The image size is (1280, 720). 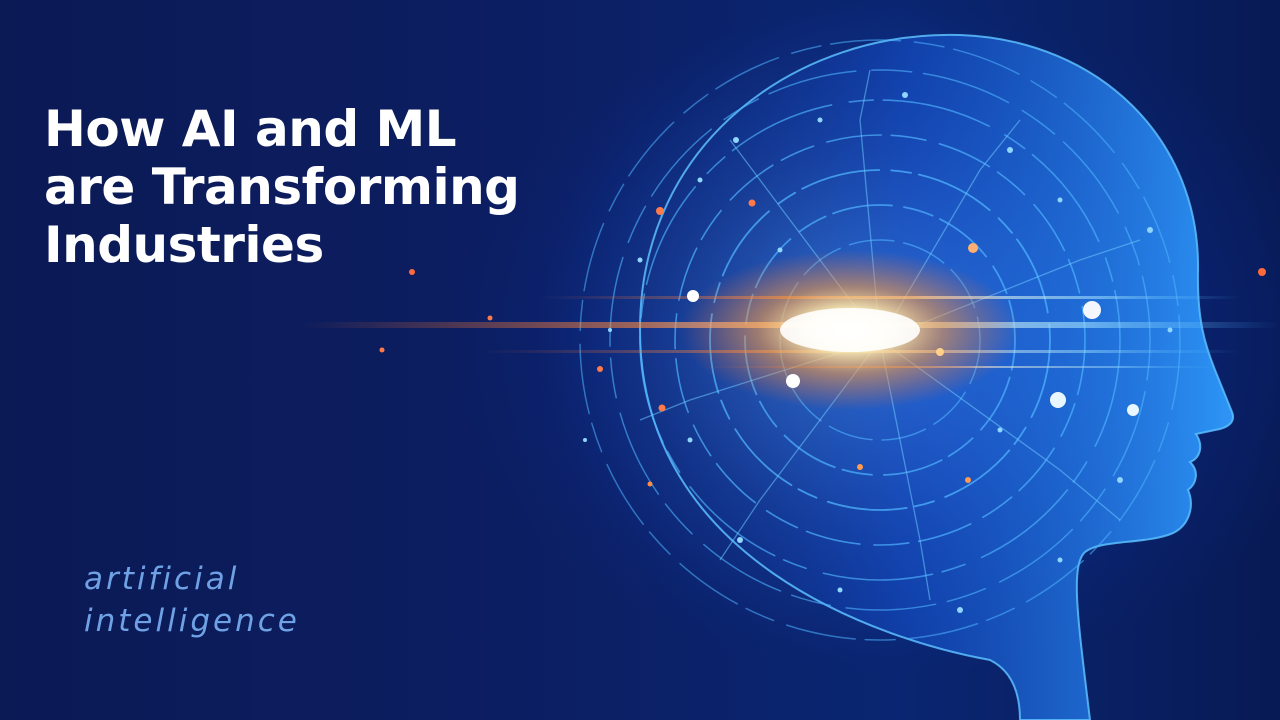 I want to click on glow-center, so click(x=850, y=330).